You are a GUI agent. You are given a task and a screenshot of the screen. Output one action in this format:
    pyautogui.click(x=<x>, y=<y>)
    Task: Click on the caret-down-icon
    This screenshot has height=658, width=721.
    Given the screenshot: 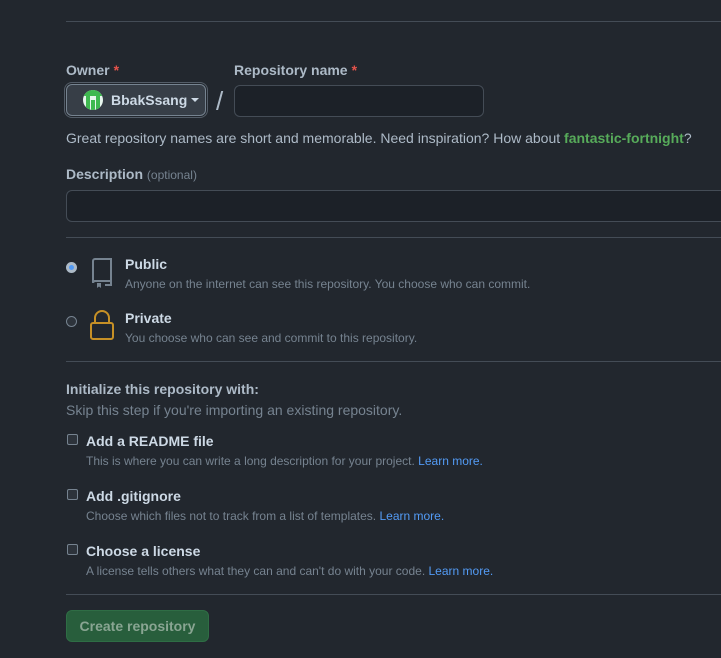 What is the action you would take?
    pyautogui.click(x=195, y=100)
    